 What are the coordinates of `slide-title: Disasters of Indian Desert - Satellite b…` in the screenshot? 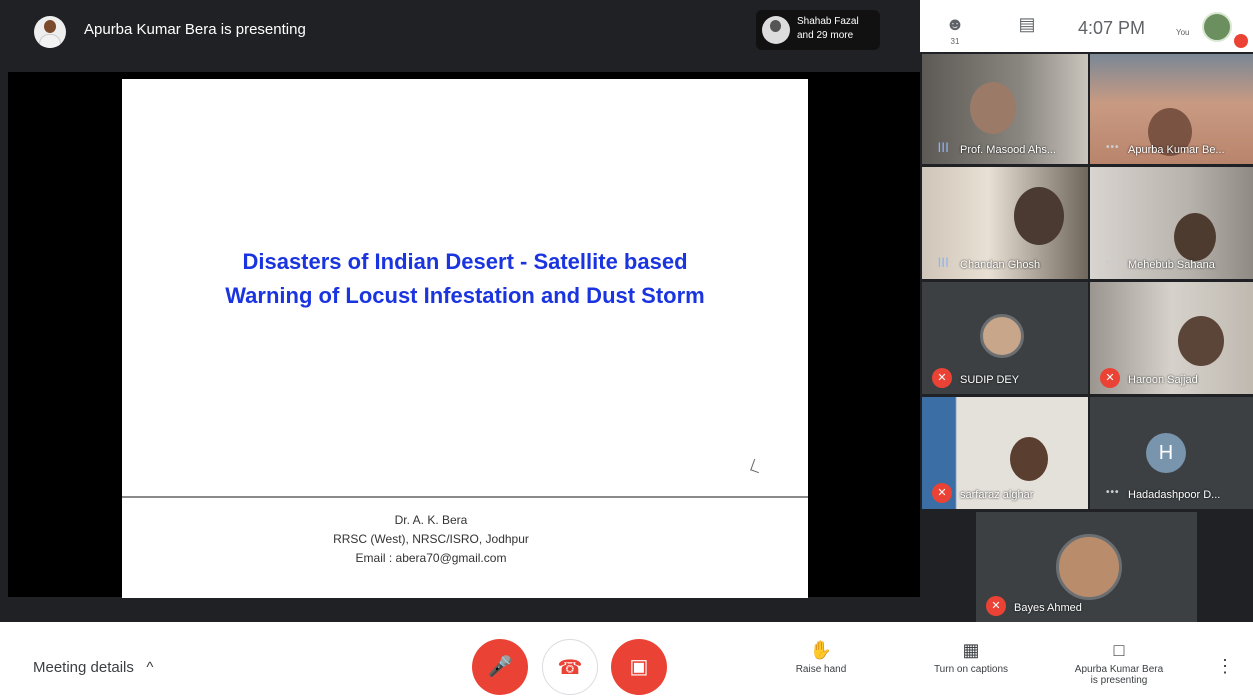 It's located at (465, 279).